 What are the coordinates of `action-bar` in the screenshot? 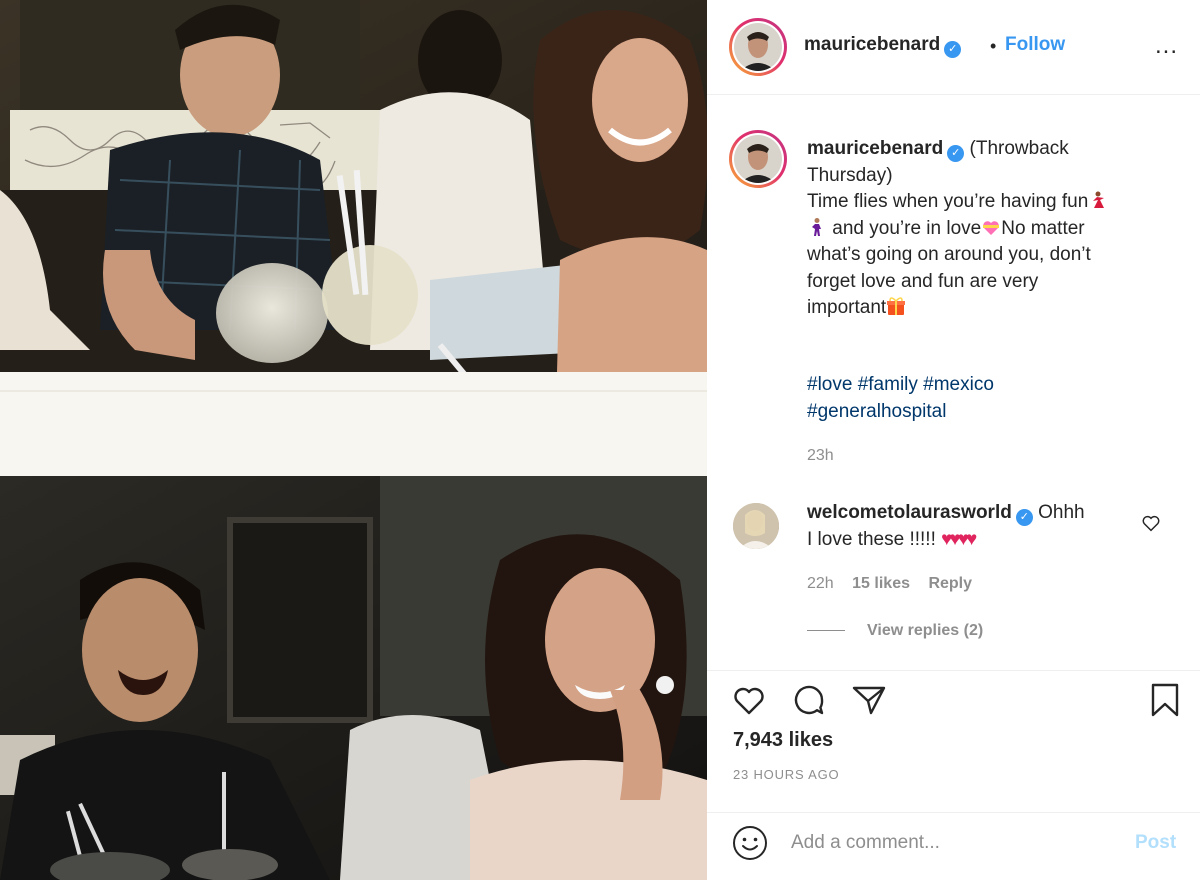 It's located at (953, 700).